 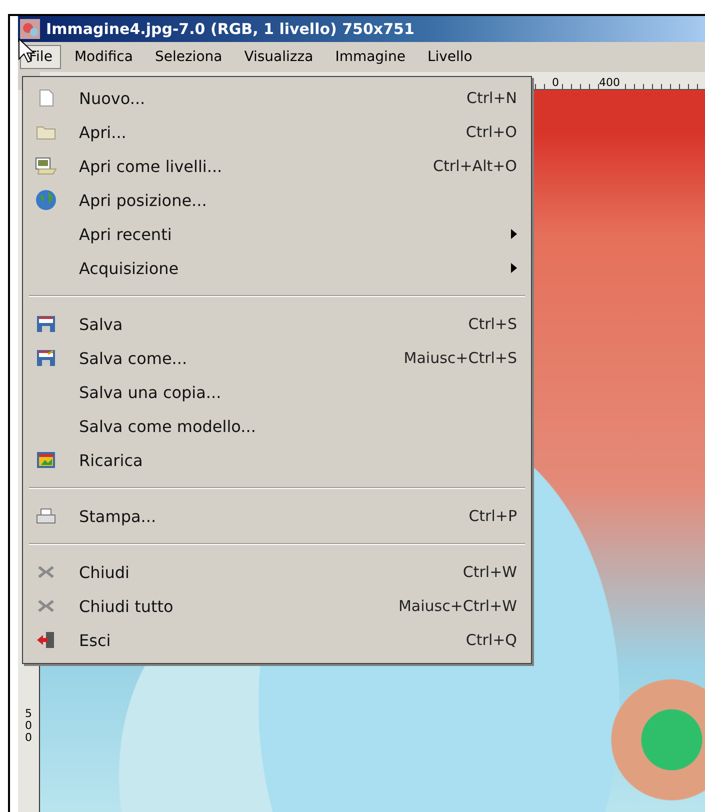 What do you see at coordinates (277, 132) in the screenshot?
I see `menu-item: Apri... Ctrl+O` at bounding box center [277, 132].